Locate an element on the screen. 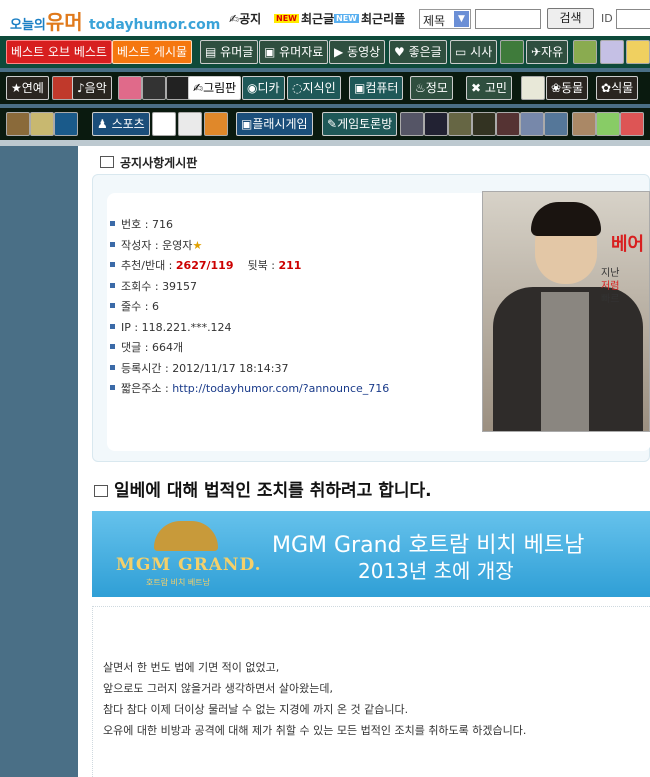 This screenshot has height=777, width=650. nav-recent-replies: NEW 최근리플 is located at coordinates (369, 18).